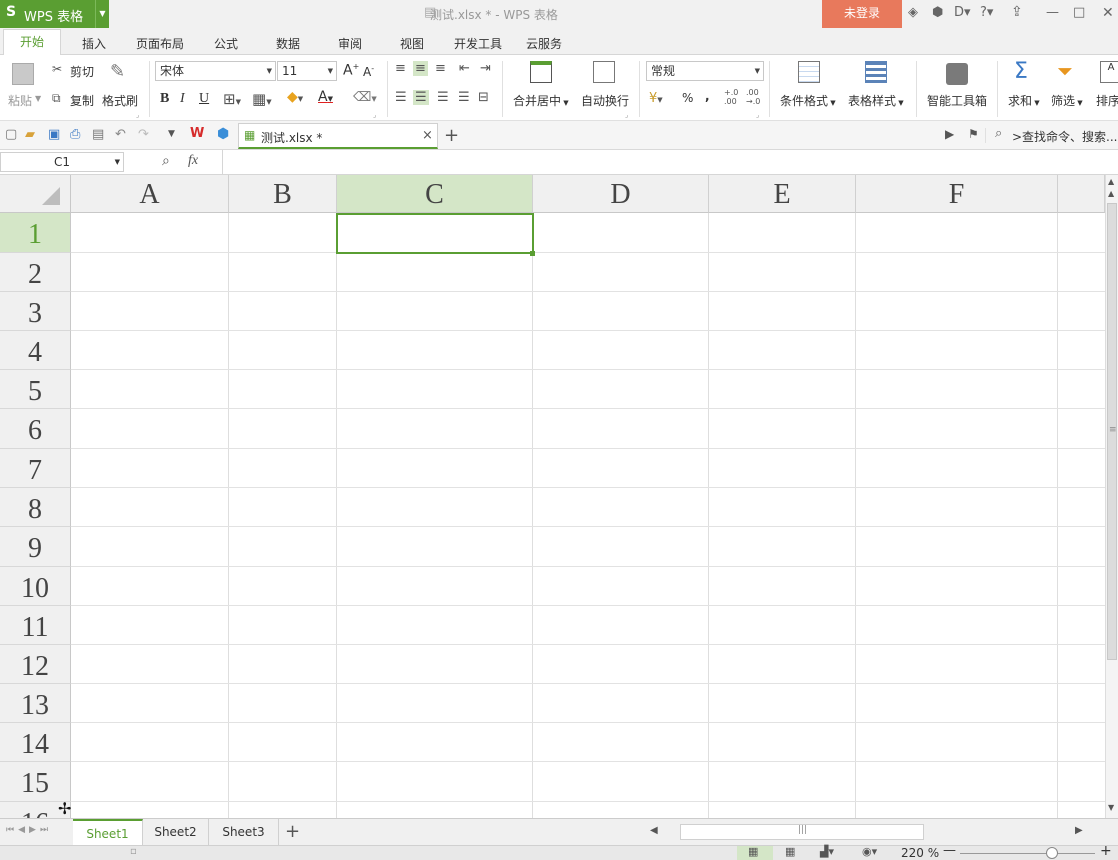 This screenshot has width=1118, height=860. I want to click on merge-center-button: 合并居中 ▼, so click(541, 100).